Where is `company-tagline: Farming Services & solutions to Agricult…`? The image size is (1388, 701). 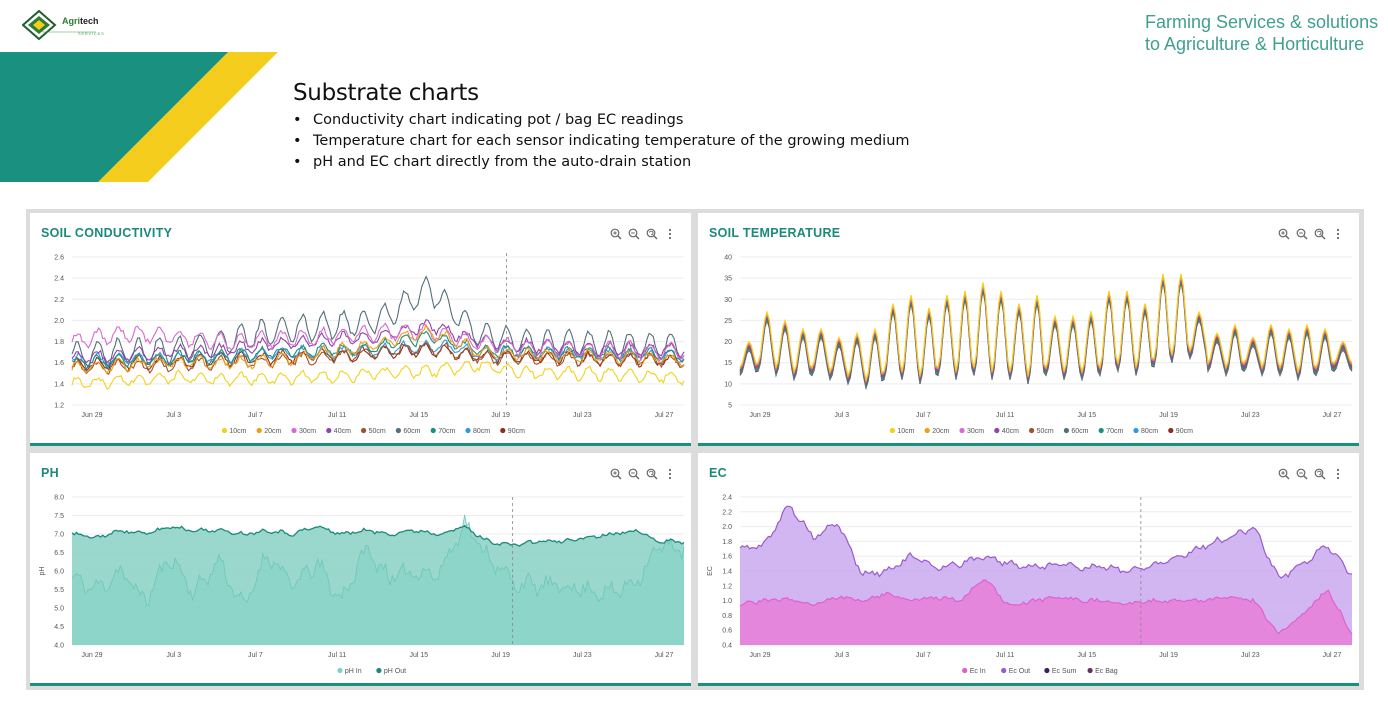 company-tagline: Farming Services & solutions to Agricult… is located at coordinates (1261, 33).